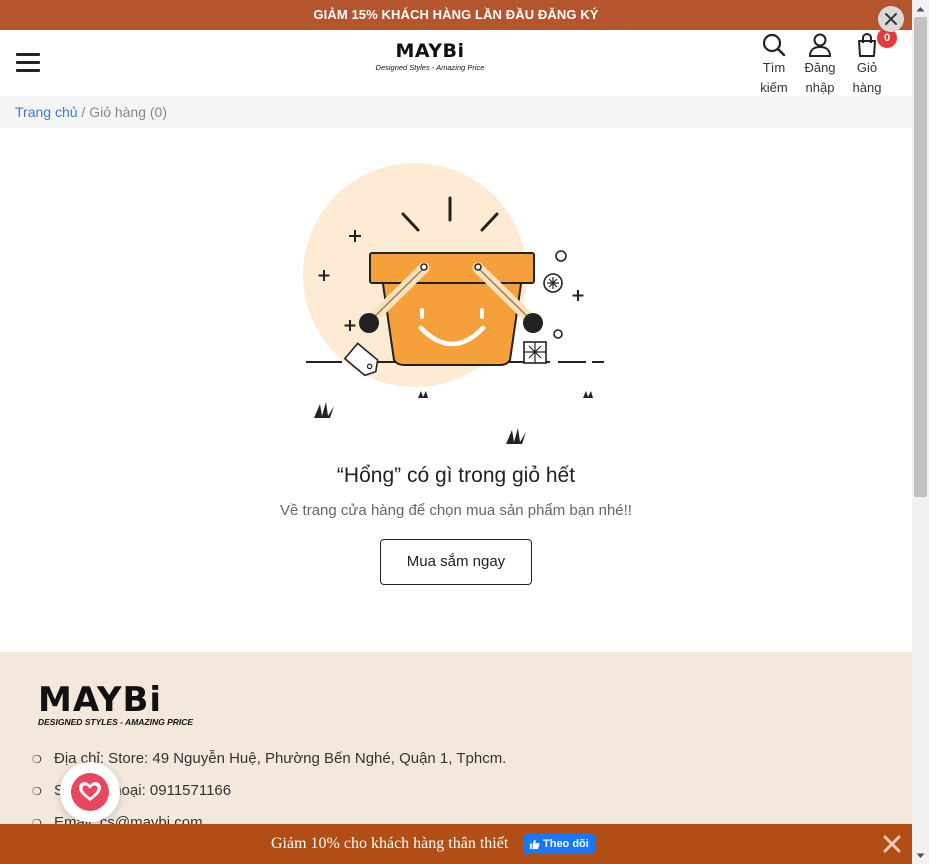 This screenshot has width=929, height=864. What do you see at coordinates (920, 257) in the screenshot?
I see `scrollbar-thumb` at bounding box center [920, 257].